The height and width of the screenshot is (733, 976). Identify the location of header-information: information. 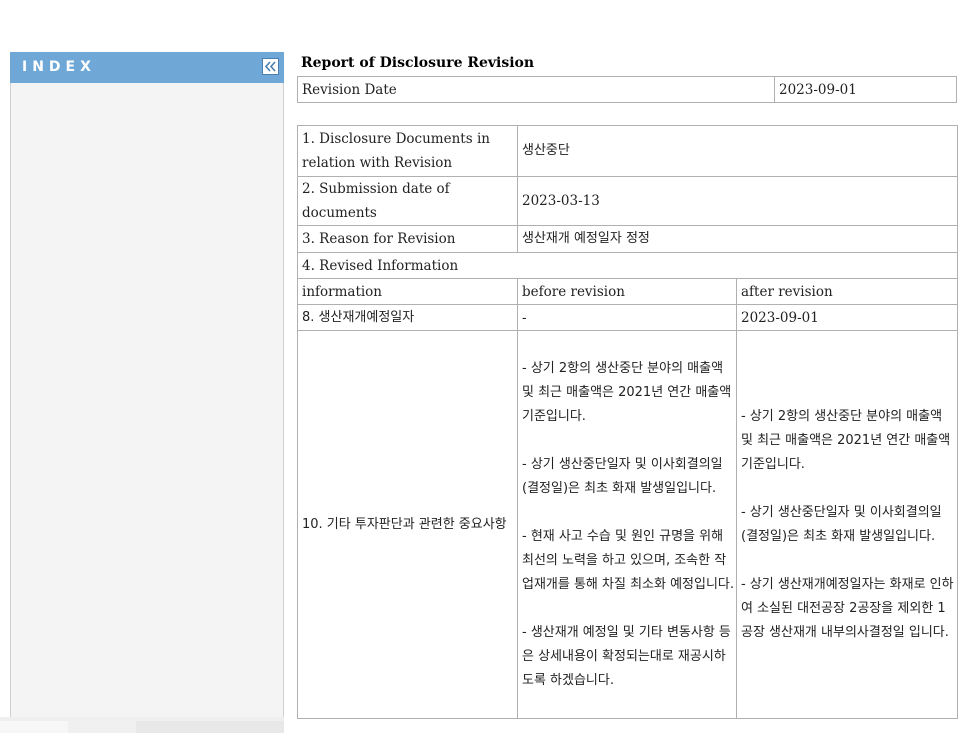
(407, 291).